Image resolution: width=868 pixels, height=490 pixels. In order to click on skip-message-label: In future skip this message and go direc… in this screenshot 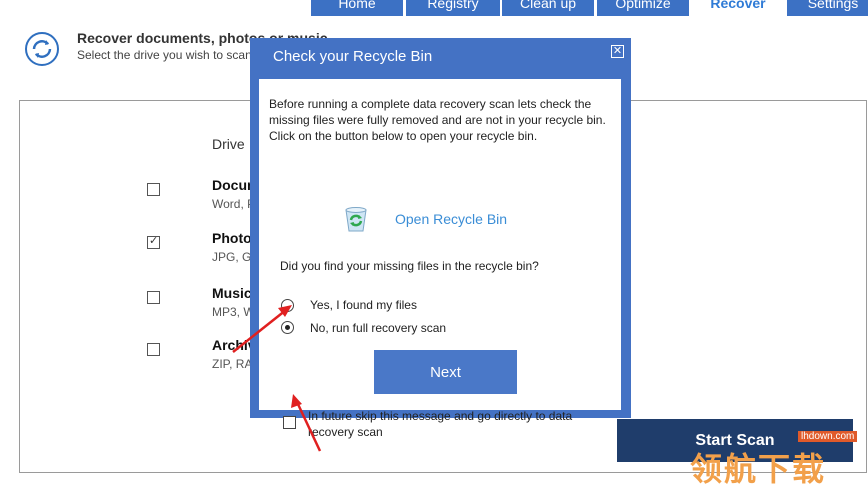, I will do `click(440, 424)`.